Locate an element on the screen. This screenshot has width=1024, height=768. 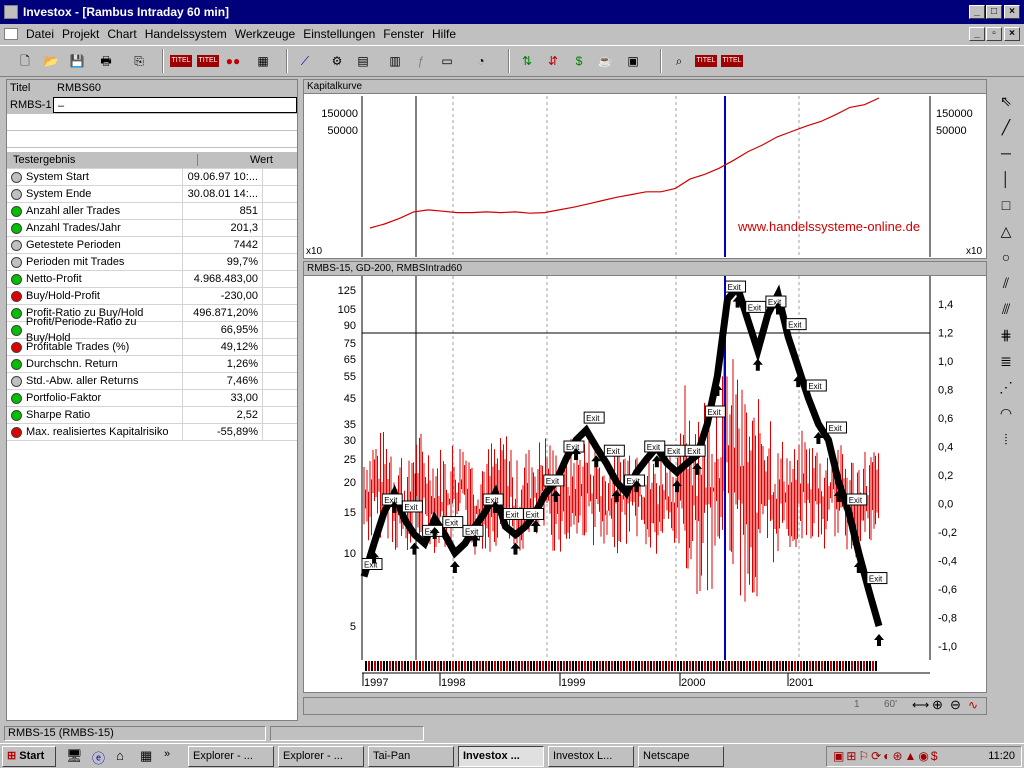
cycles-icon: ⦙ is located at coordinates (1006, 439).